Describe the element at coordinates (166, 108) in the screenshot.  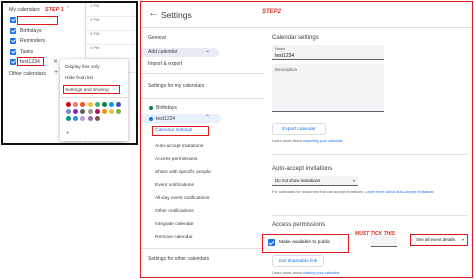
I see `nav-item-birthdays: Birthdays` at that location.